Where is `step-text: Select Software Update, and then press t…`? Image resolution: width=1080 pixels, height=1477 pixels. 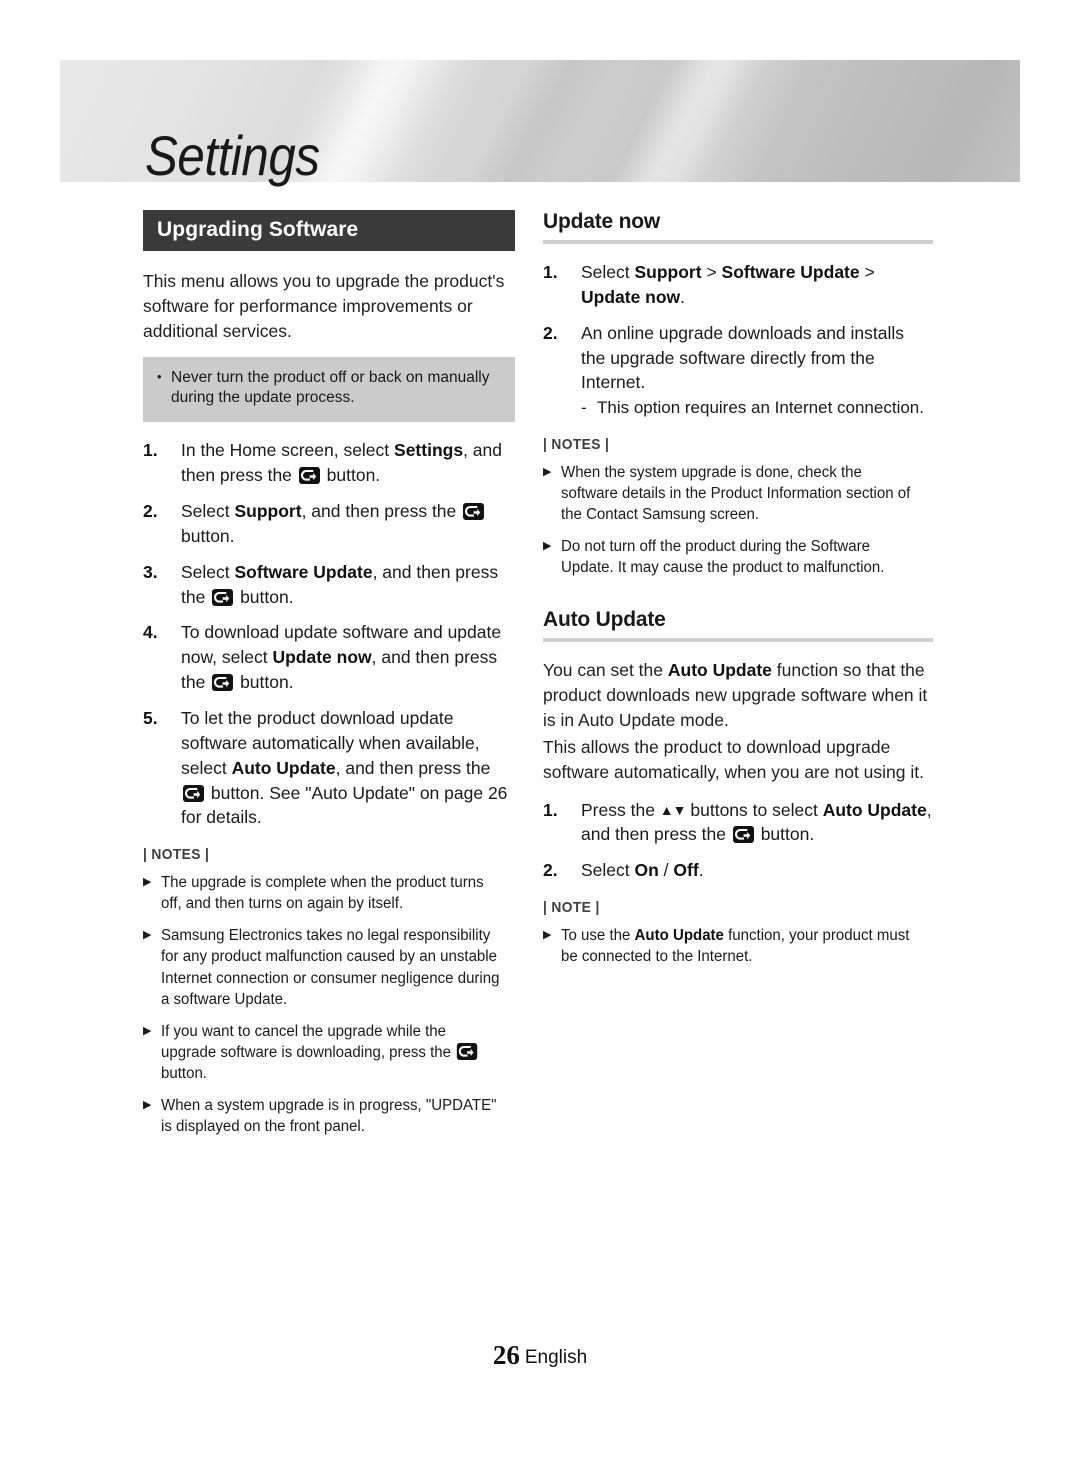
step-text: Select Software Update, and then press t… is located at coordinates (340, 584).